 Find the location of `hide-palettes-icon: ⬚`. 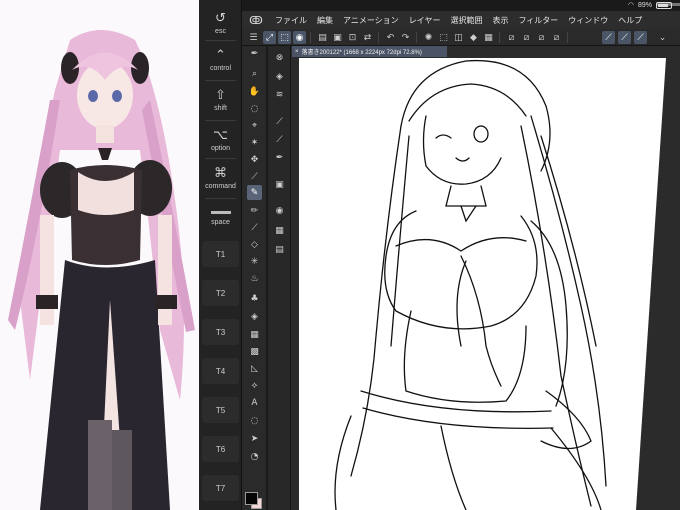

hide-palettes-icon: ⬚ is located at coordinates (284, 37).